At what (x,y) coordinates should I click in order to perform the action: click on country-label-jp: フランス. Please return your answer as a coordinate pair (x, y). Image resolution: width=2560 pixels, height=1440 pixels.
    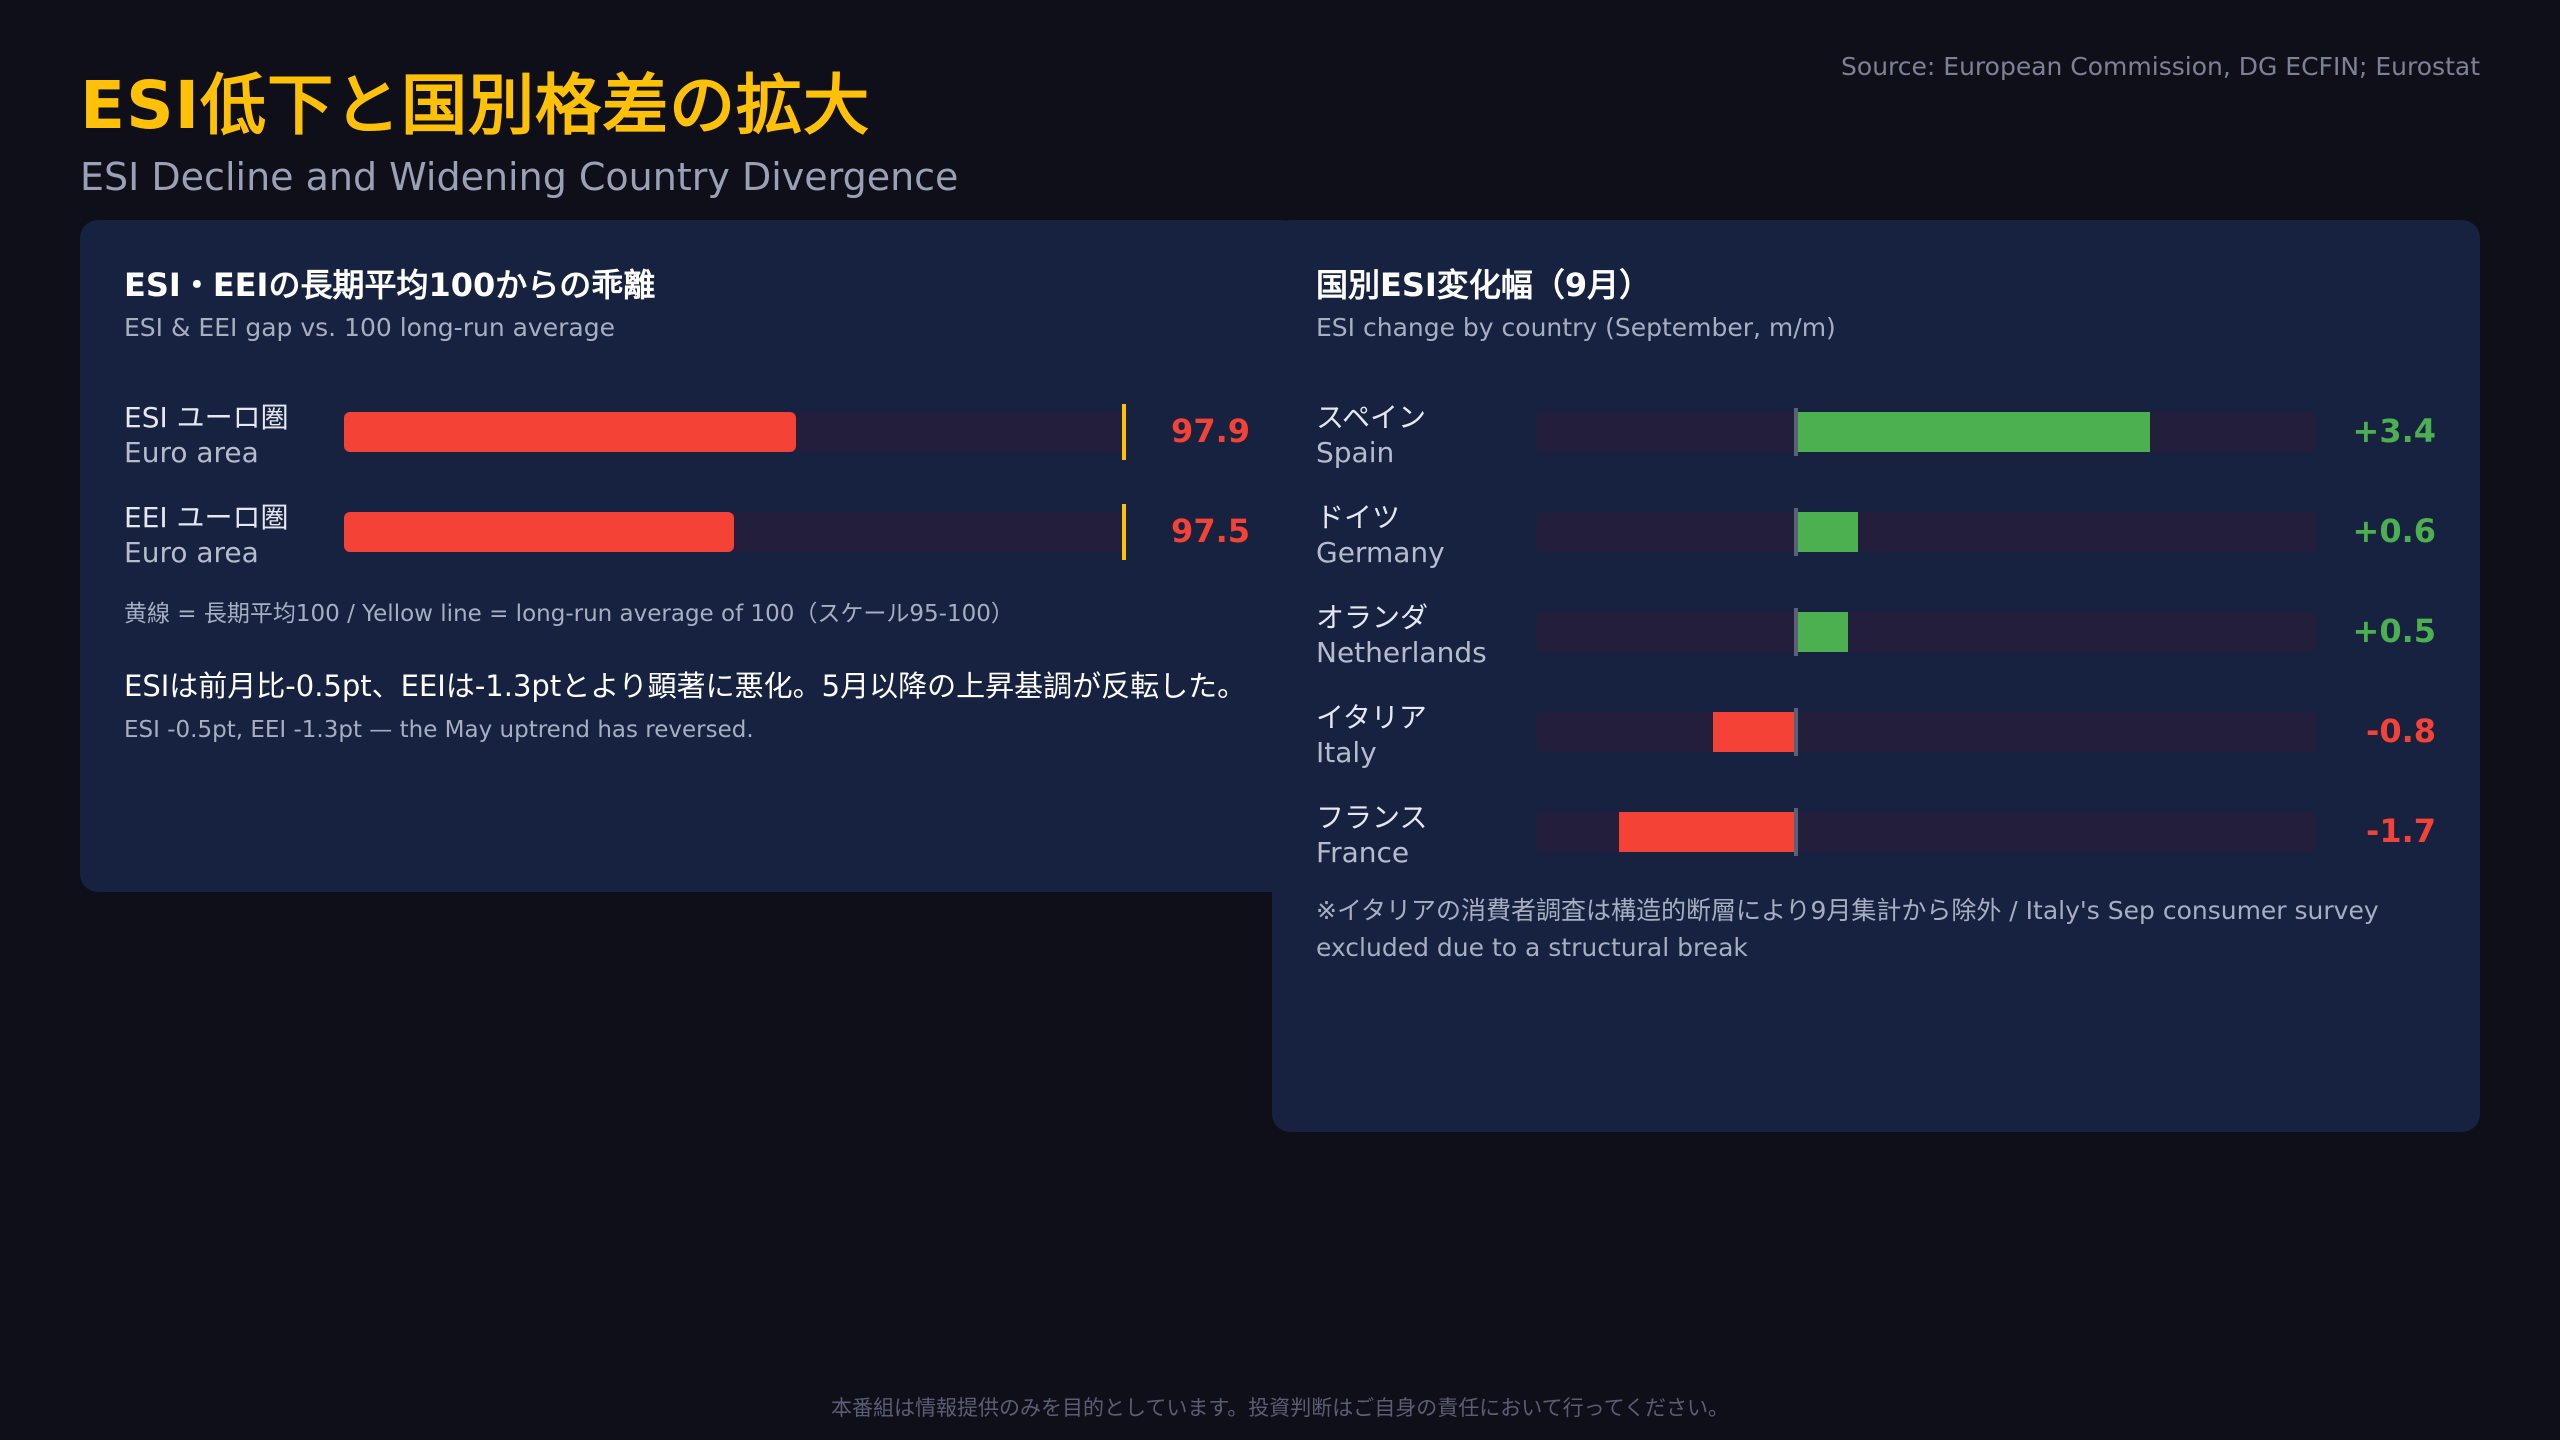
    Looking at the image, I should click on (1372, 817).